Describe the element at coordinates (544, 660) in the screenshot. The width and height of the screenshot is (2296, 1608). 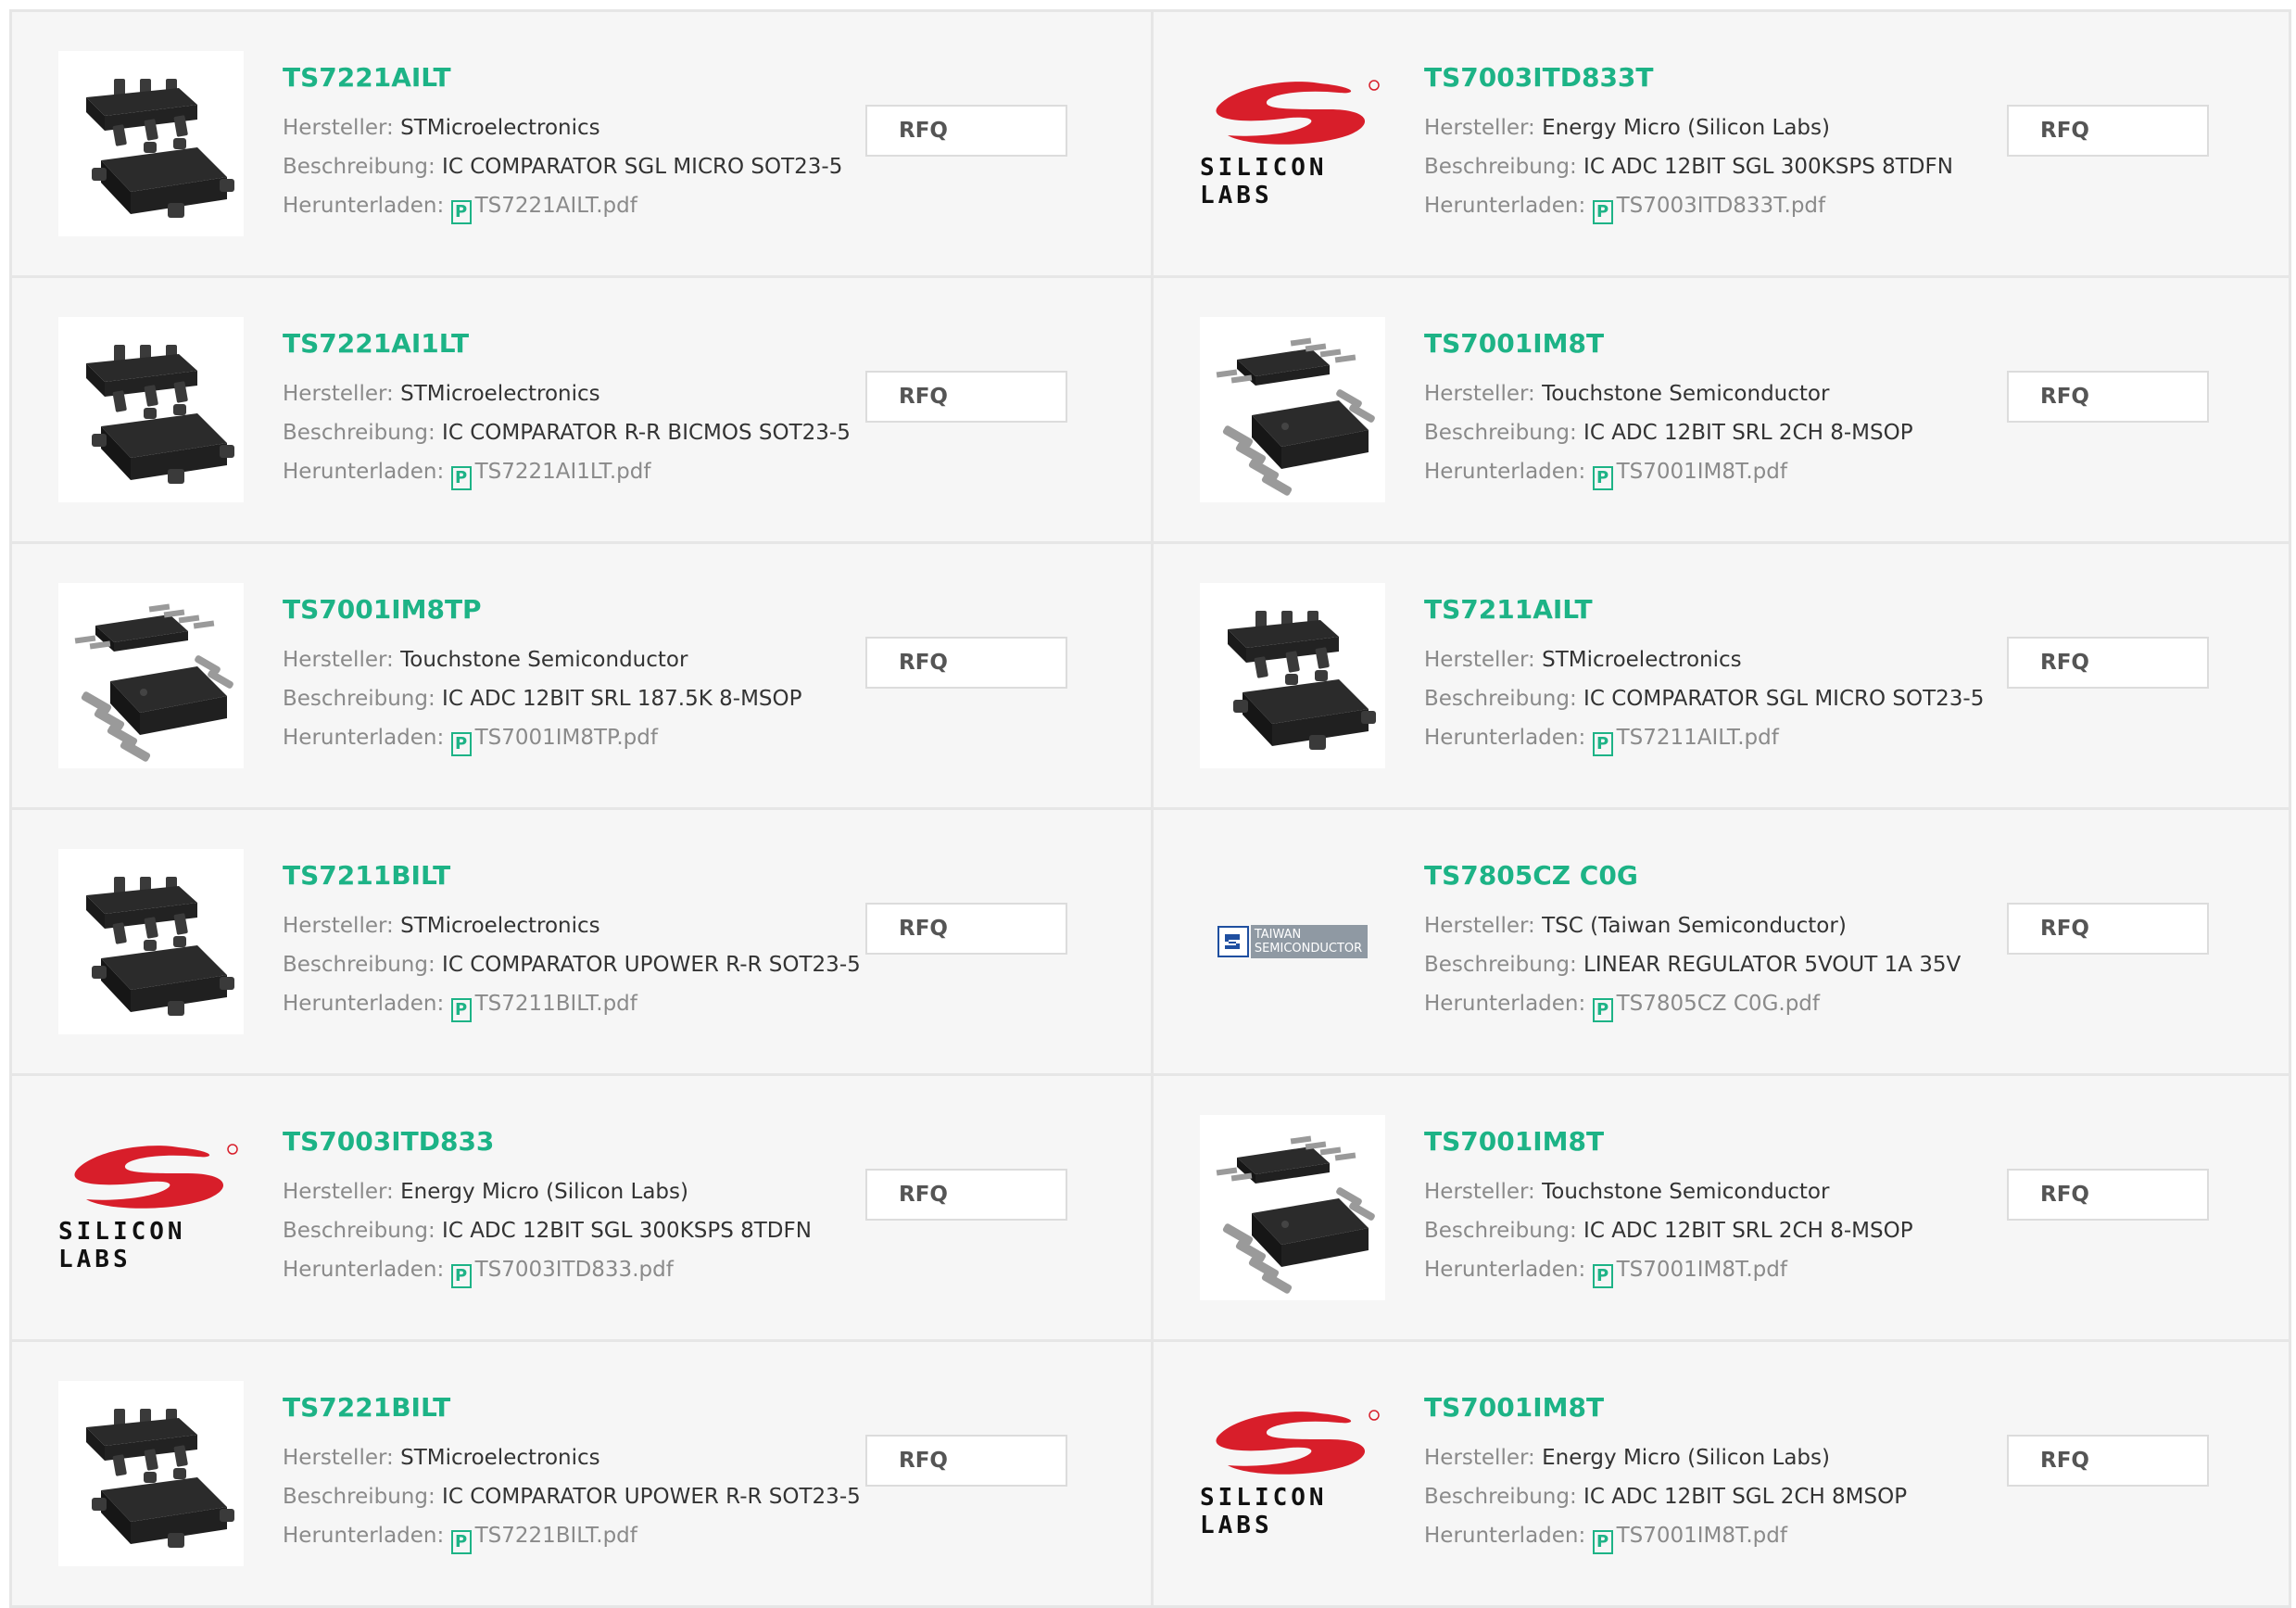
I see `manufacturer-value: Touchstone Semiconductor` at that location.